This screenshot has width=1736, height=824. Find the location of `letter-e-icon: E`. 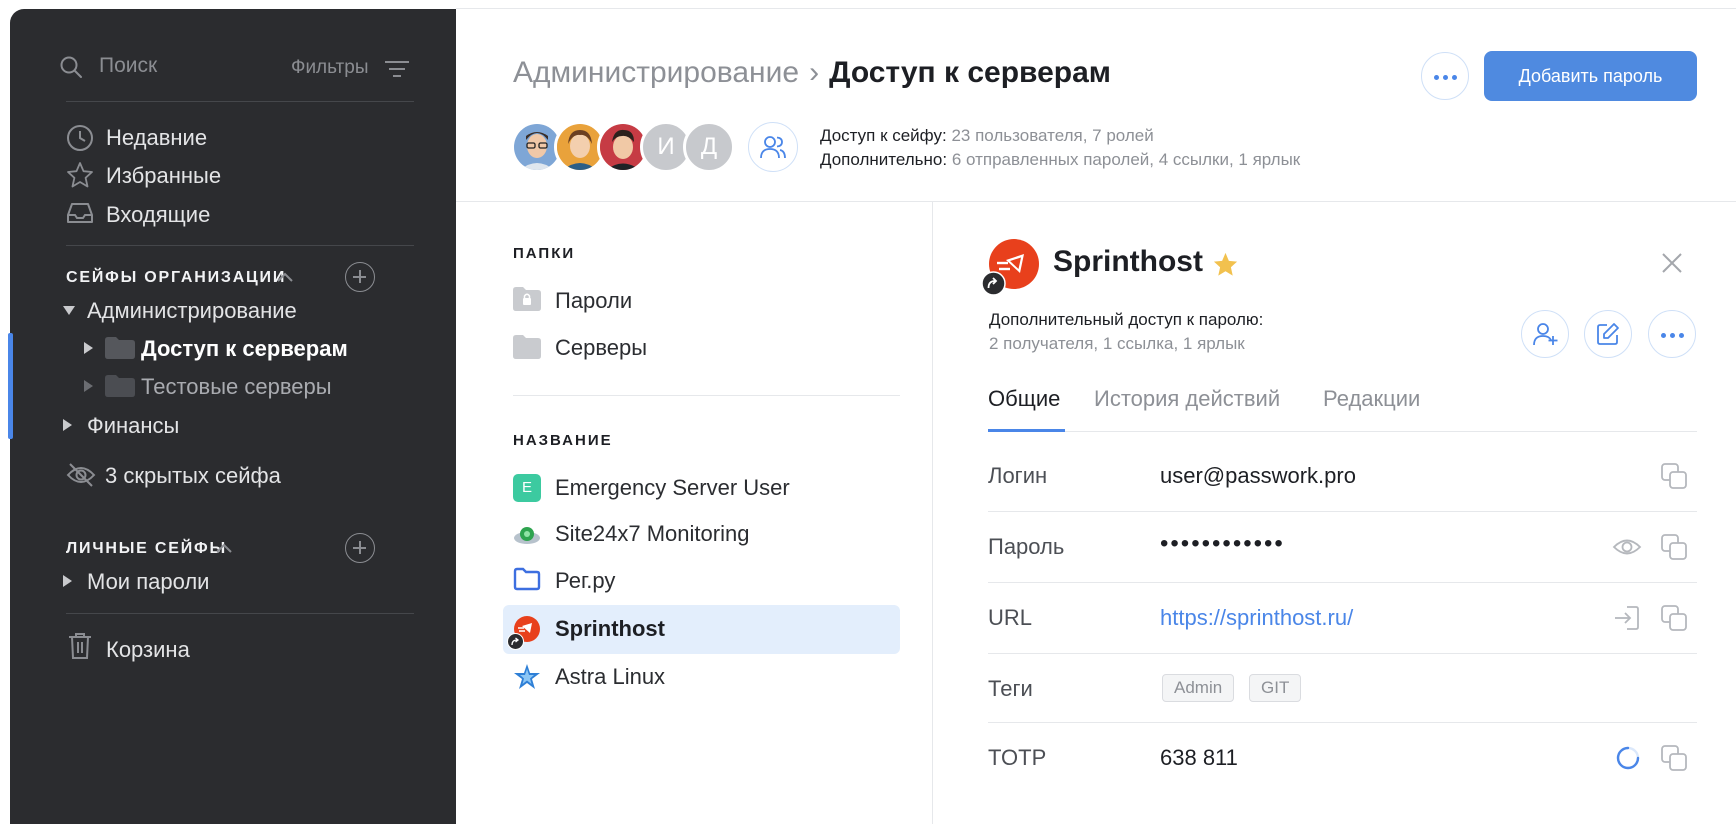

letter-e-icon: E is located at coordinates (527, 488).